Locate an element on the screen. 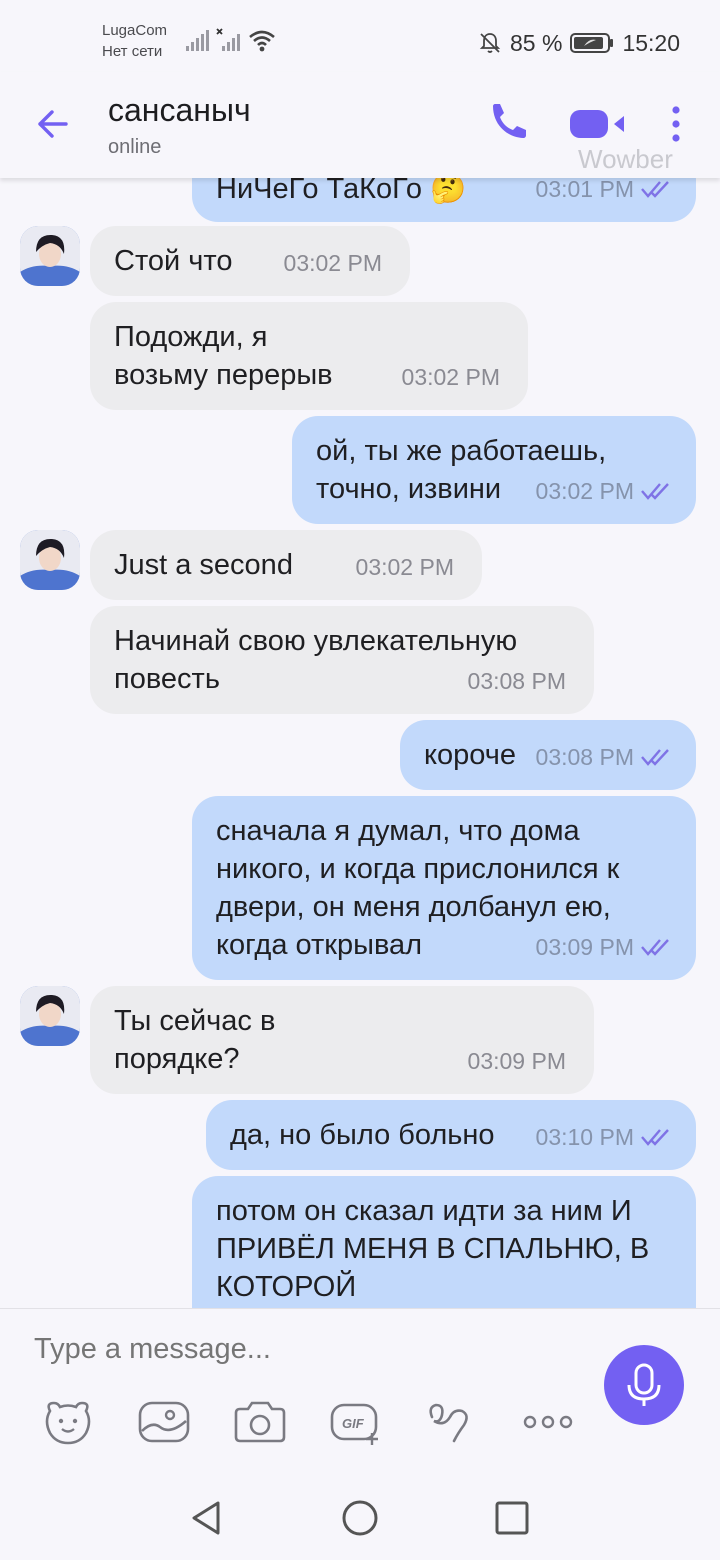 This screenshot has width=720, height=1560. svg-text: GIF is located at coordinates (353, 1423).